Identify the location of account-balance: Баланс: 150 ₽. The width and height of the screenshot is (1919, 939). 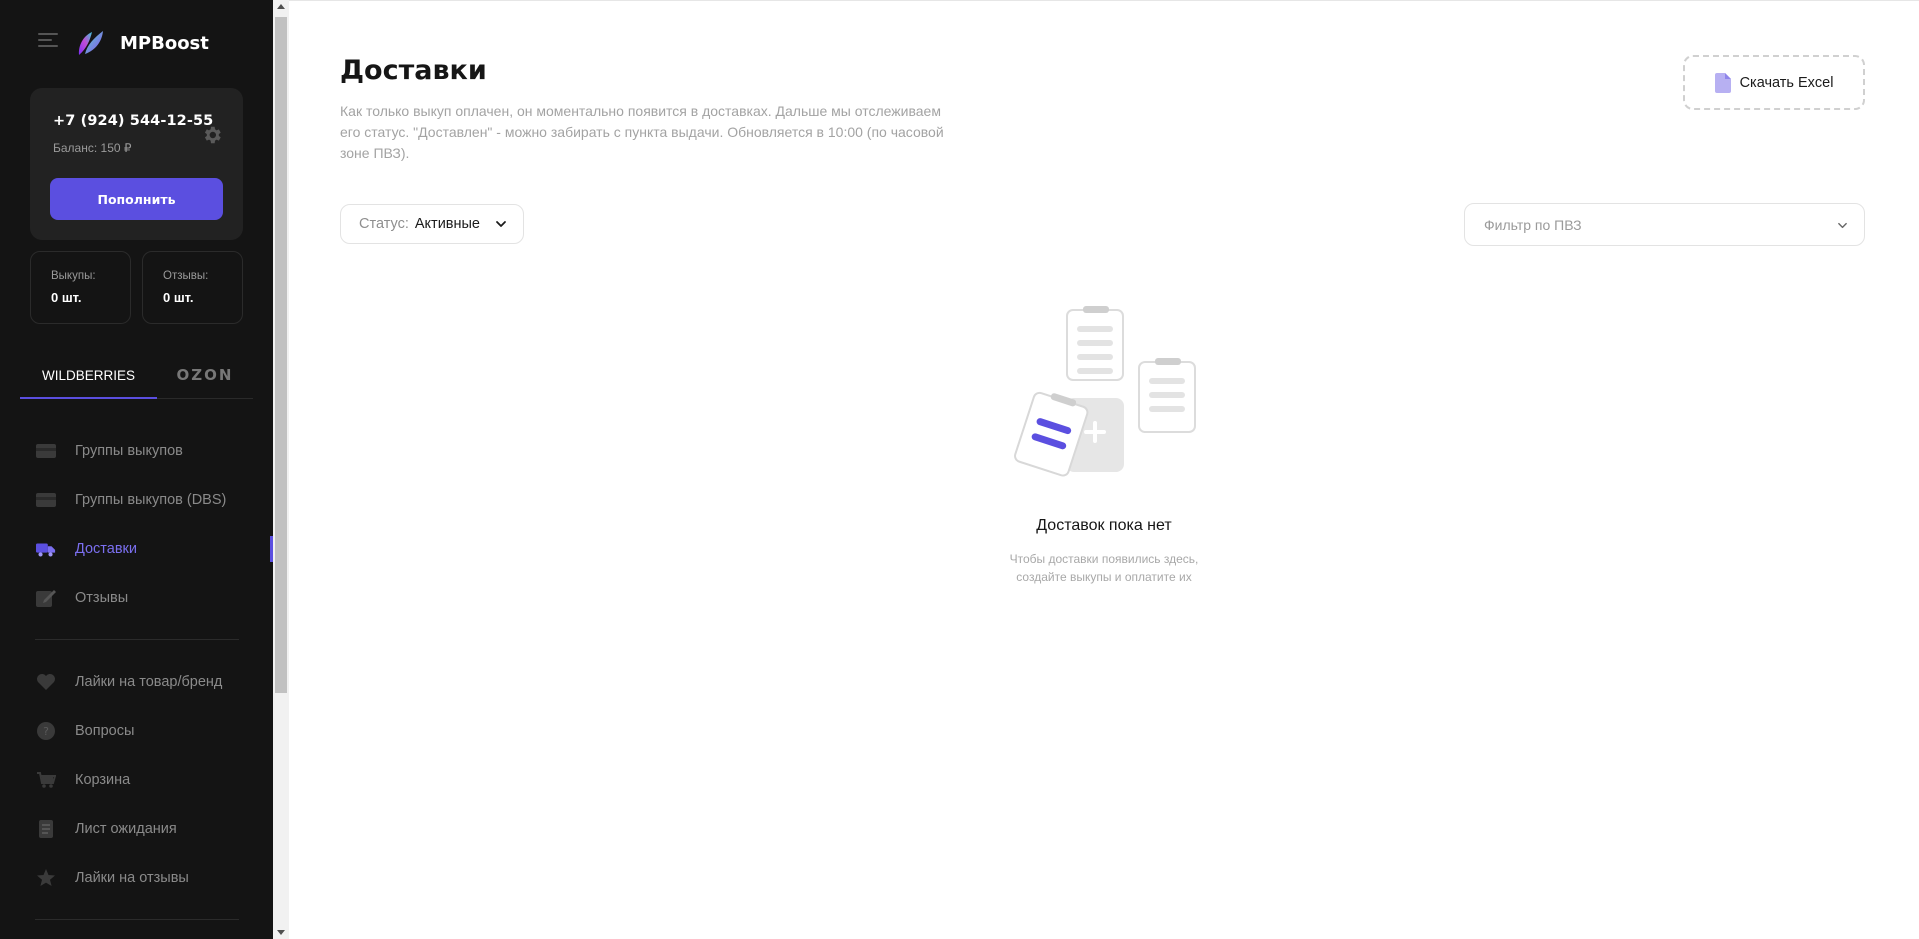
(92, 148).